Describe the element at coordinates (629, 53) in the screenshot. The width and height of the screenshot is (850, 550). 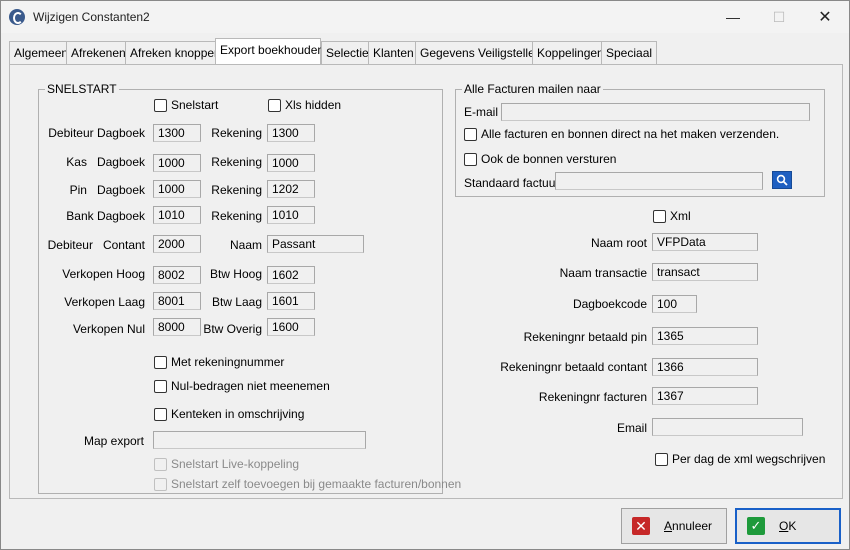
I see `tab-speciaal: Speciaal` at that location.